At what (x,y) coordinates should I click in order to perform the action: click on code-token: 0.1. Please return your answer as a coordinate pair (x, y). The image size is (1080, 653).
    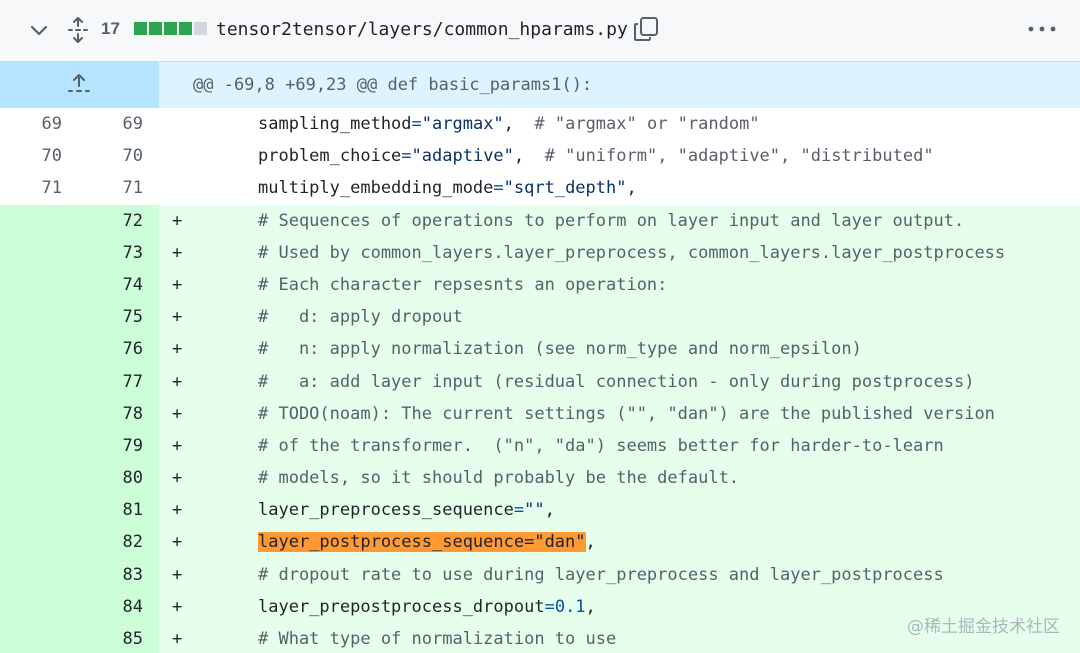
    Looking at the image, I should click on (570, 606).